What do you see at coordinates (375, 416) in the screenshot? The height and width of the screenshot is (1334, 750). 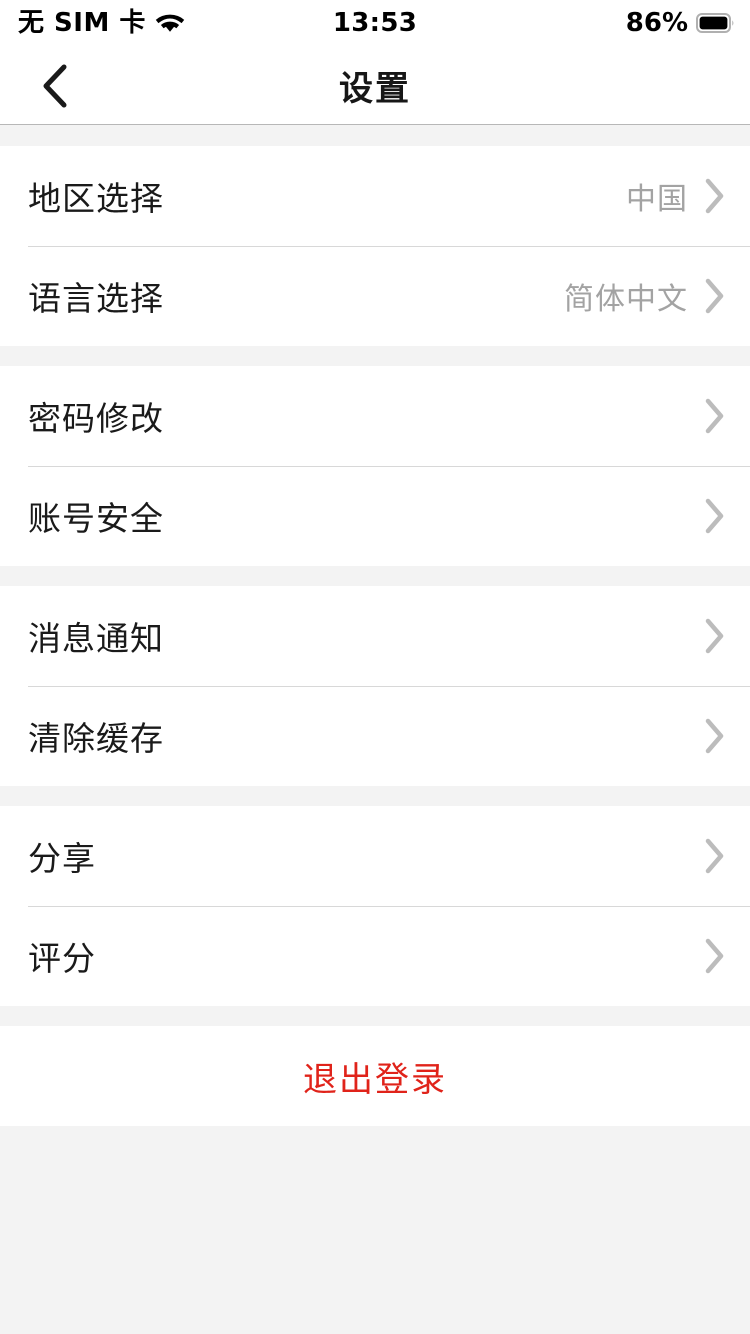 I see `settings-row-change-password: 密码修改` at bounding box center [375, 416].